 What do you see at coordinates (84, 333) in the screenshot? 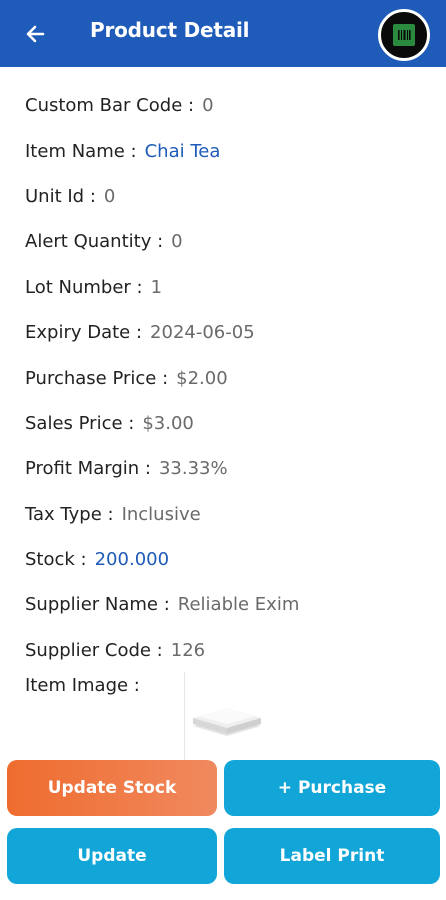
I see `detail-label: Expiry Date :` at bounding box center [84, 333].